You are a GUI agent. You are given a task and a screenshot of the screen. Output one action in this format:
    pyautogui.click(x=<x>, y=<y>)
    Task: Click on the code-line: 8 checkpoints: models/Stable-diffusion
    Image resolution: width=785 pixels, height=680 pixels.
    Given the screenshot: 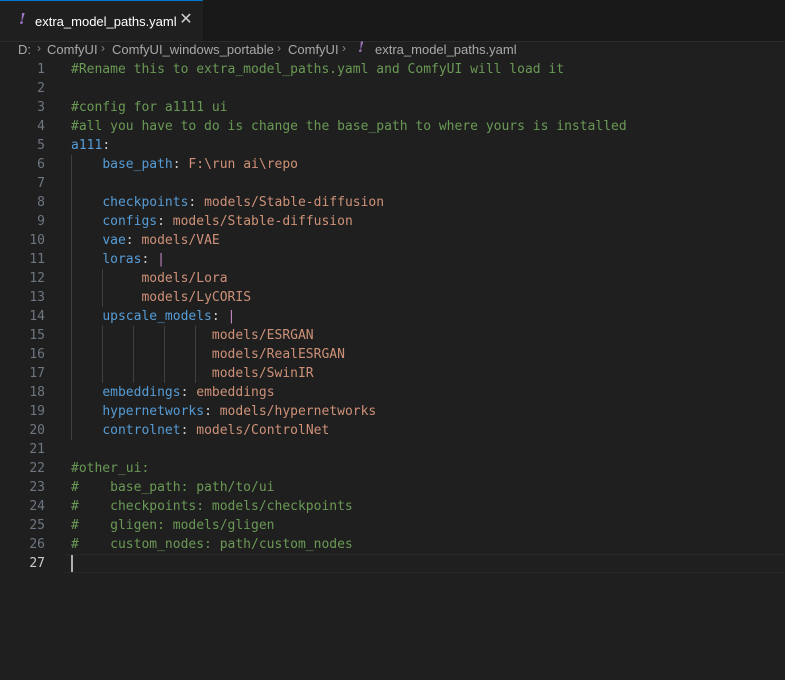 What is the action you would take?
    pyautogui.click(x=392, y=202)
    